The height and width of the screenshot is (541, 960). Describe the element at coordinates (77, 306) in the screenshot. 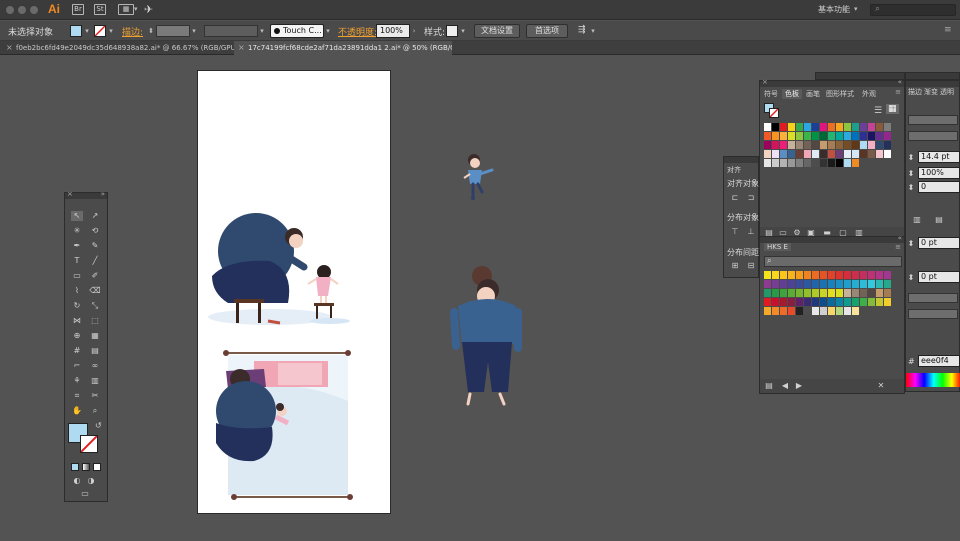

I see `rotate-tool-icon: ↻` at that location.